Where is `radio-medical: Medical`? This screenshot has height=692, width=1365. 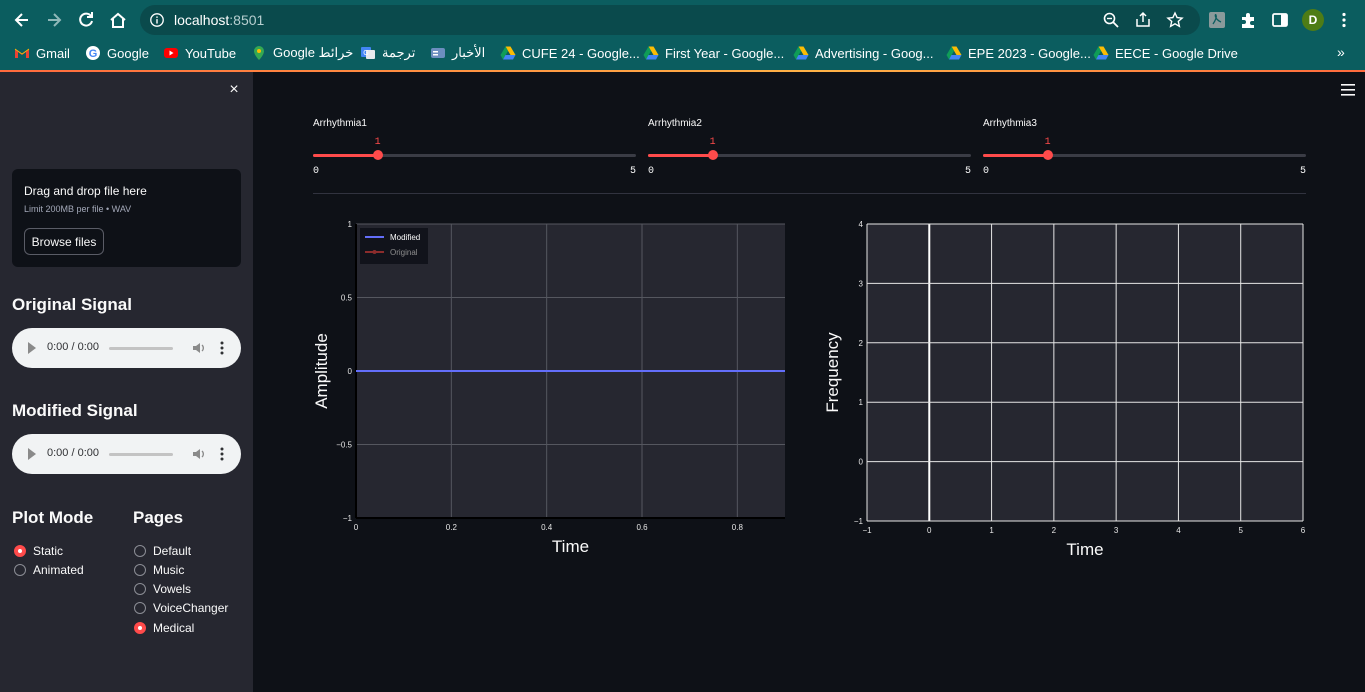 radio-medical: Medical is located at coordinates (164, 628).